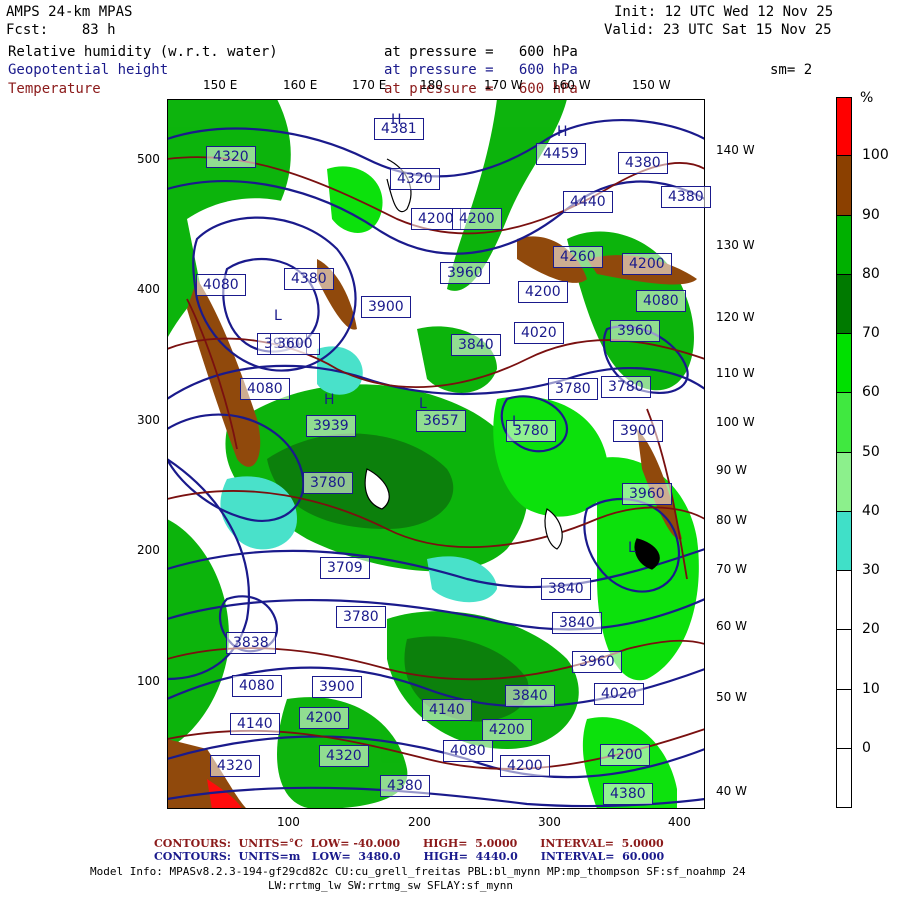 The width and height of the screenshot is (900, 900). I want to click on lon-right-label: 80 W, so click(731, 520).